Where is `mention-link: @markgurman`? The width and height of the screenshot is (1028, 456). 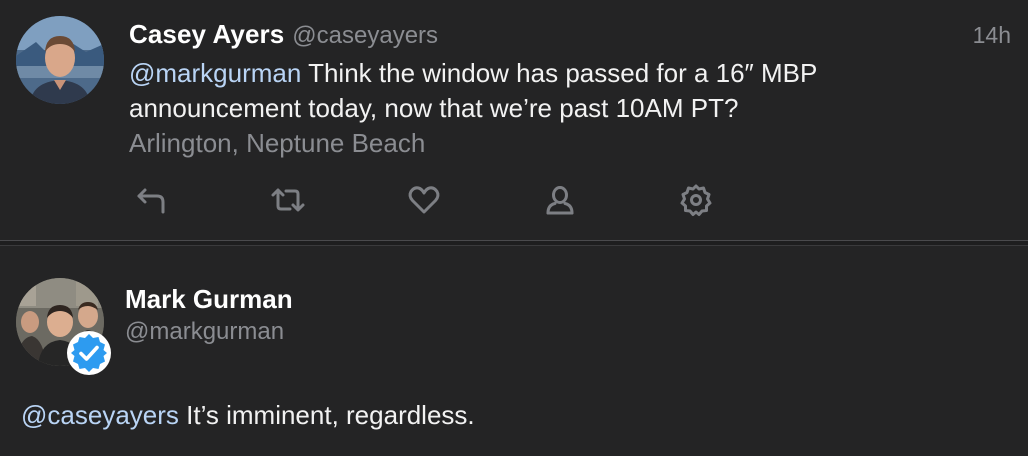
mention-link: @markgurman is located at coordinates (215, 73).